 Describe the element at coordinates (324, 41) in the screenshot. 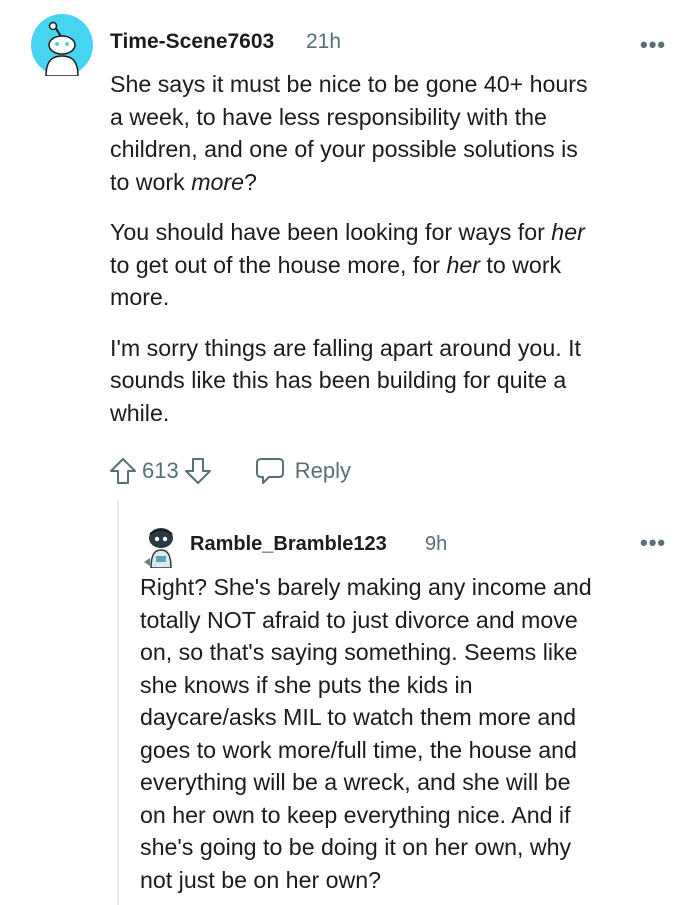

I see `timestamp: 21h` at that location.